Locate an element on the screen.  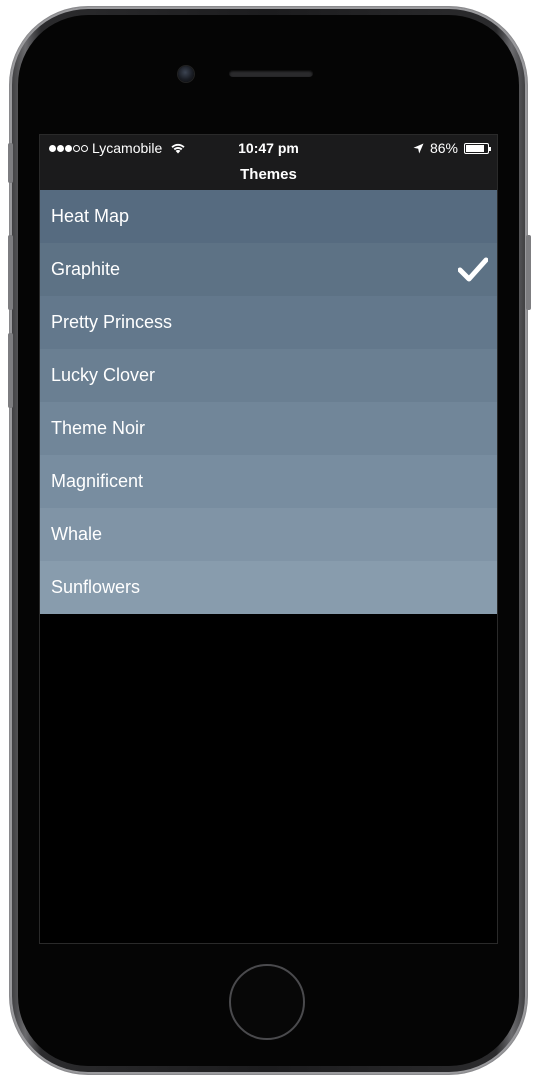
home-button is located at coordinates (267, 1002).